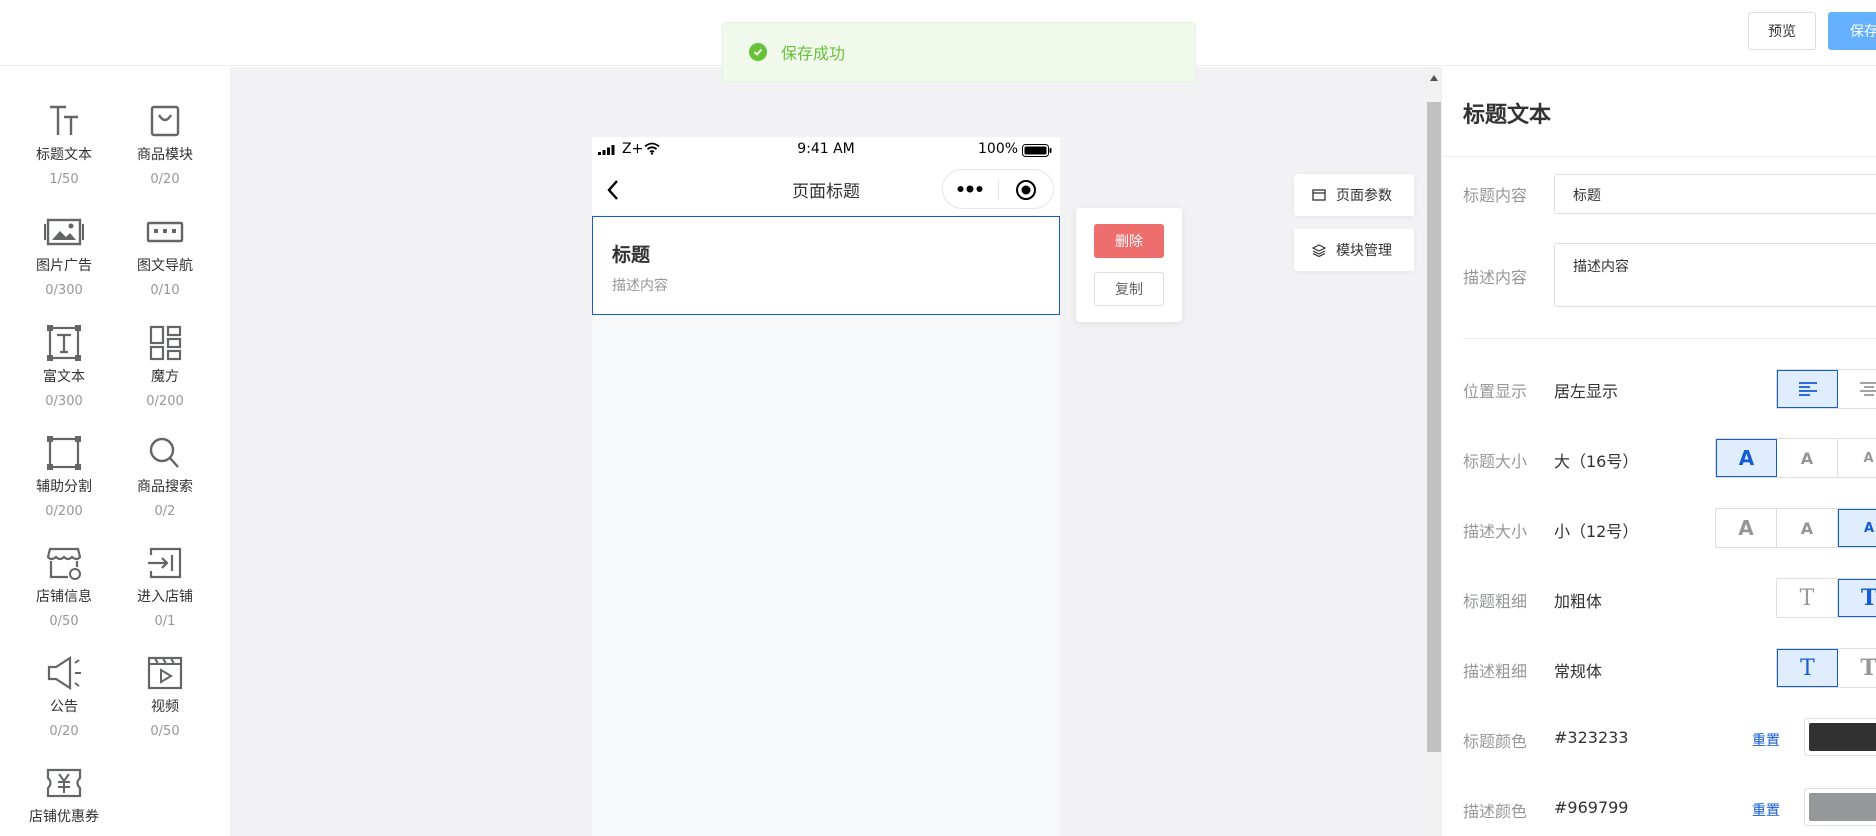 This screenshot has width=1876, height=836. I want to click on capsule-divider, so click(998, 190).